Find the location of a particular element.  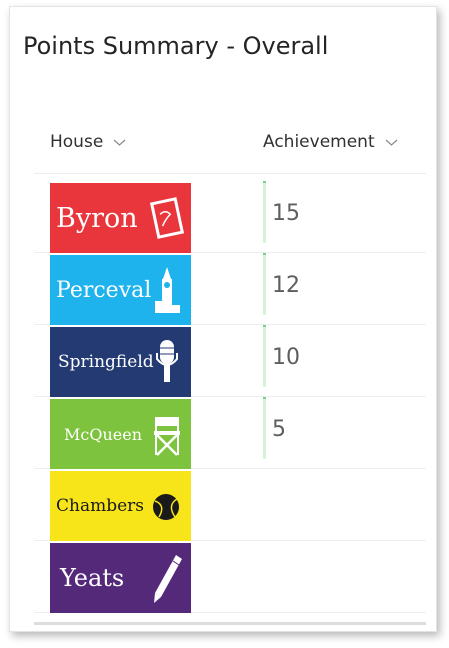

house-name: Springfield is located at coordinates (106, 362).